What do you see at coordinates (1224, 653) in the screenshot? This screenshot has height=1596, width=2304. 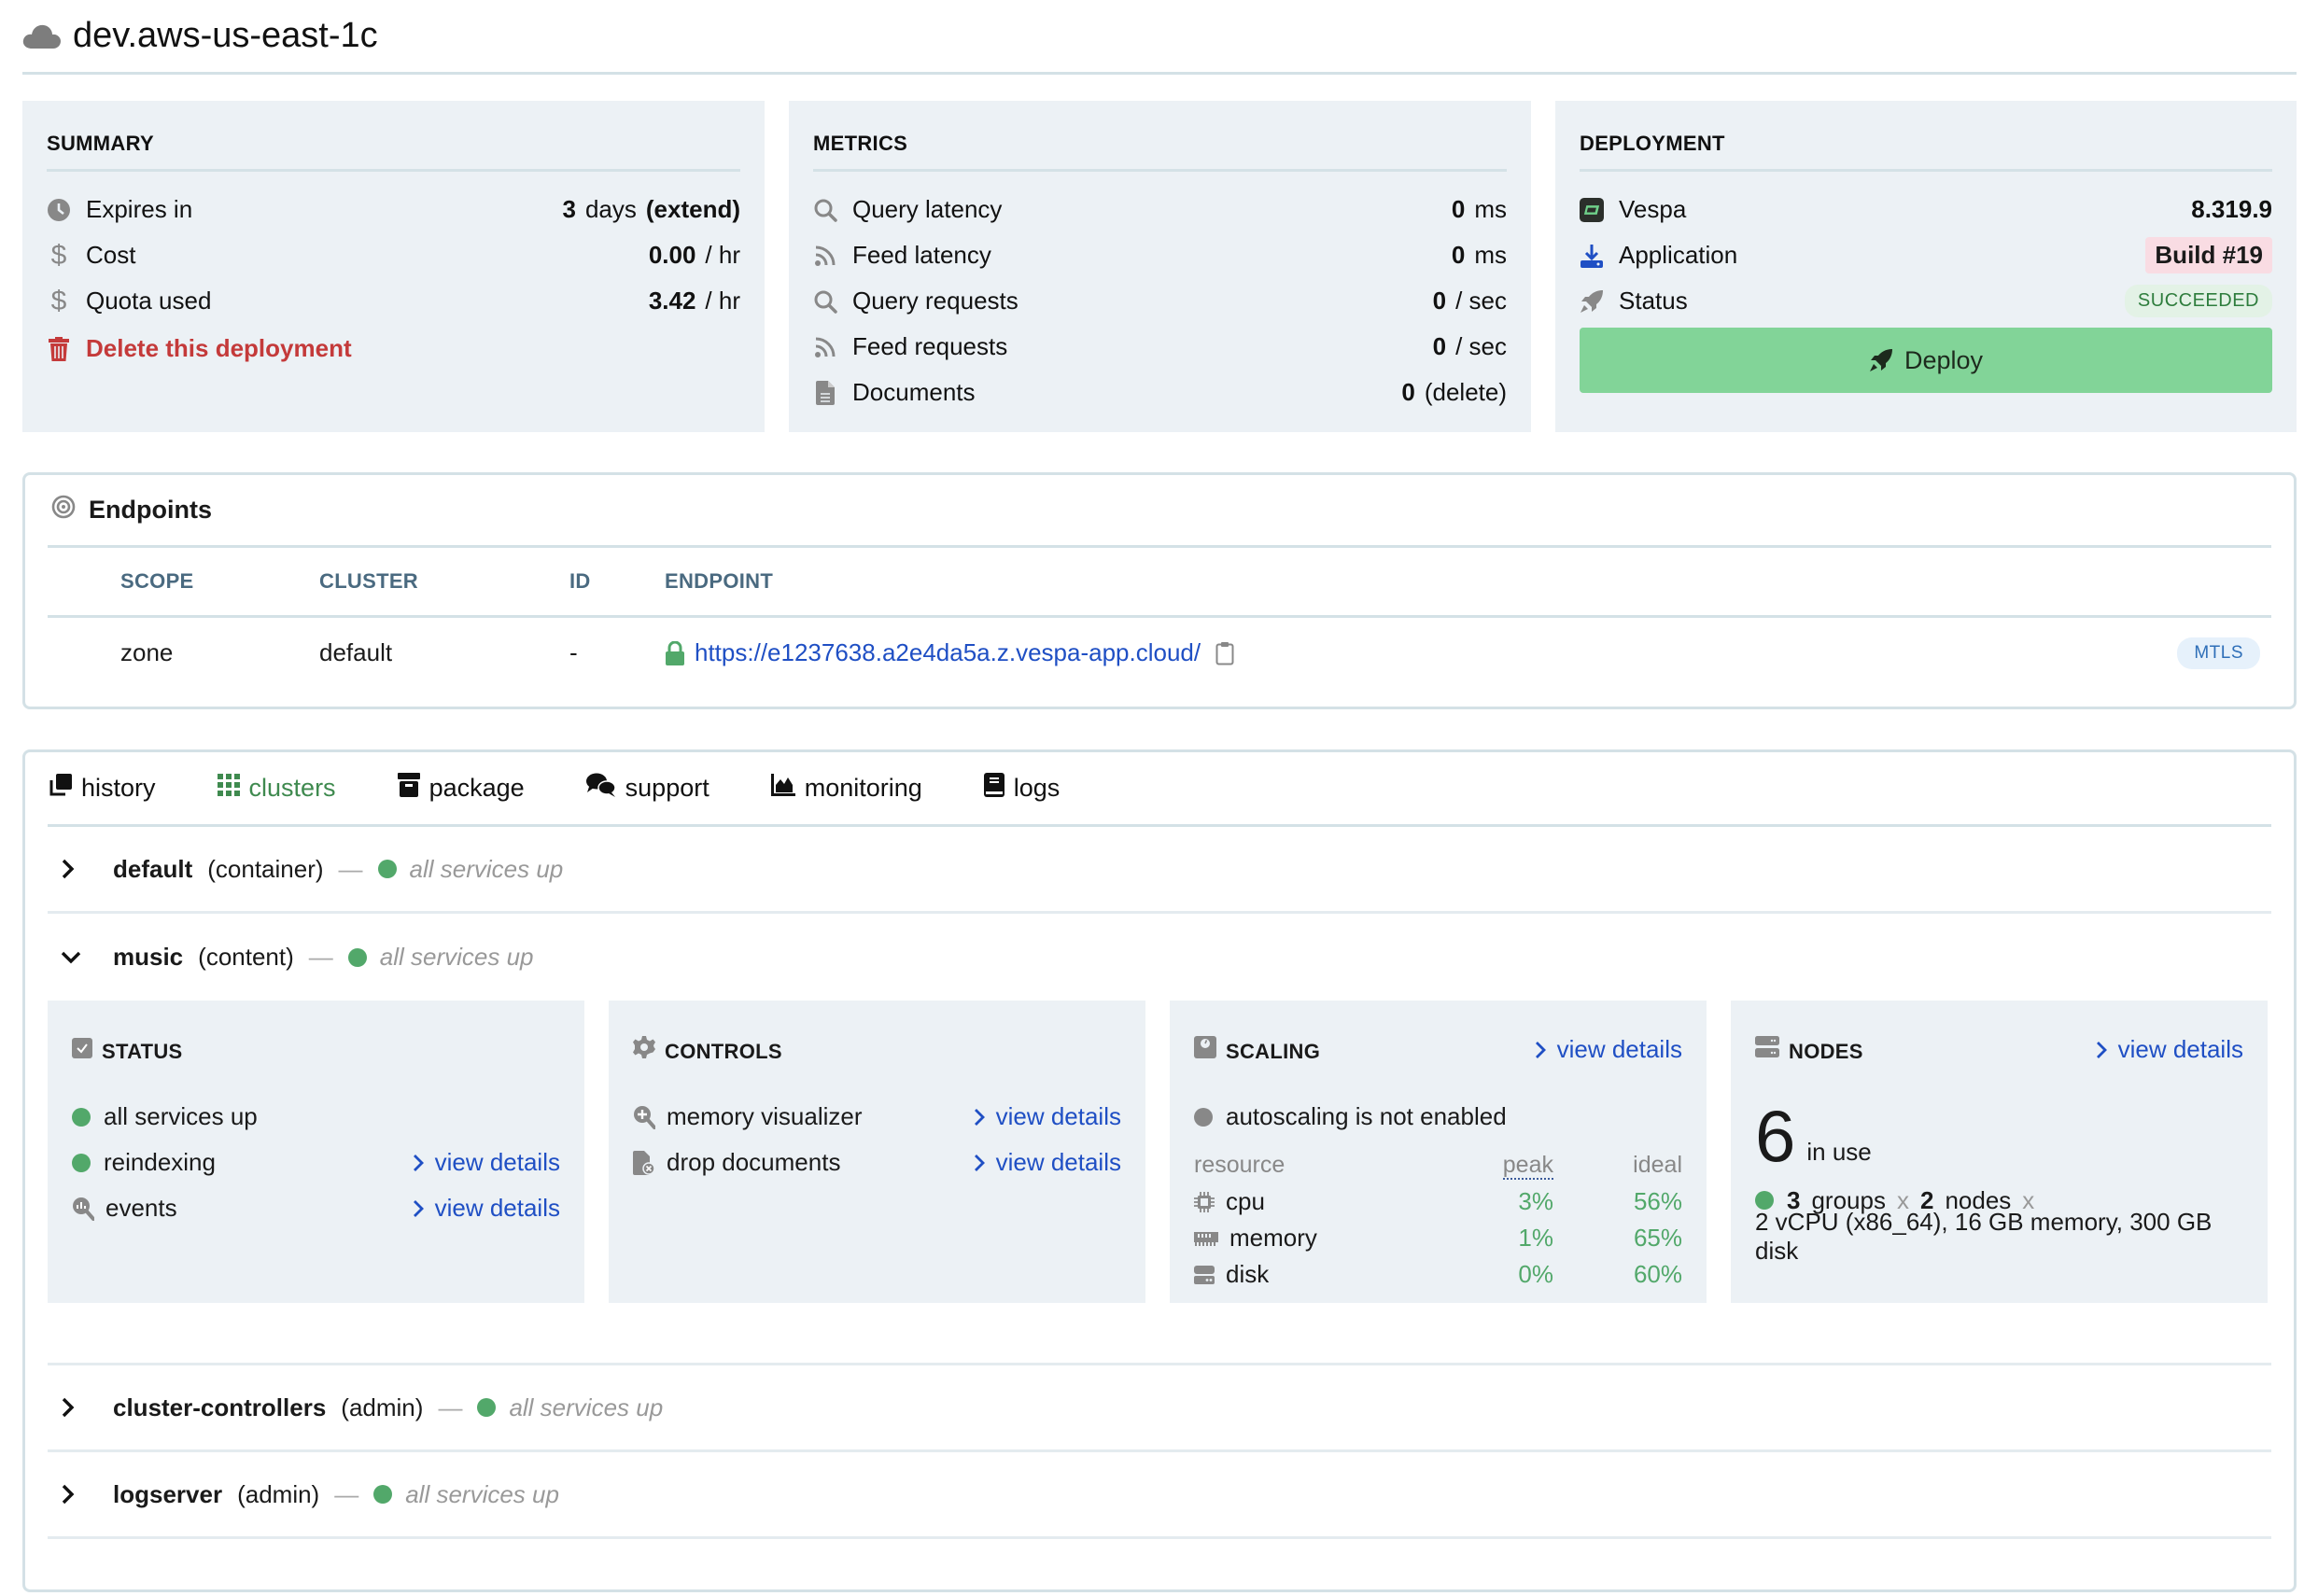 I see `clipboard-icon` at bounding box center [1224, 653].